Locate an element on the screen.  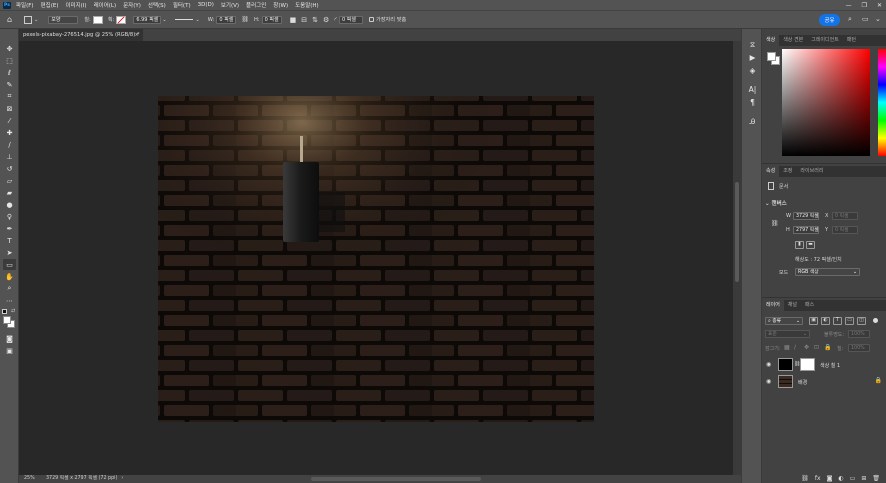
menu-window: 창(W) is located at coordinates (280, 5).